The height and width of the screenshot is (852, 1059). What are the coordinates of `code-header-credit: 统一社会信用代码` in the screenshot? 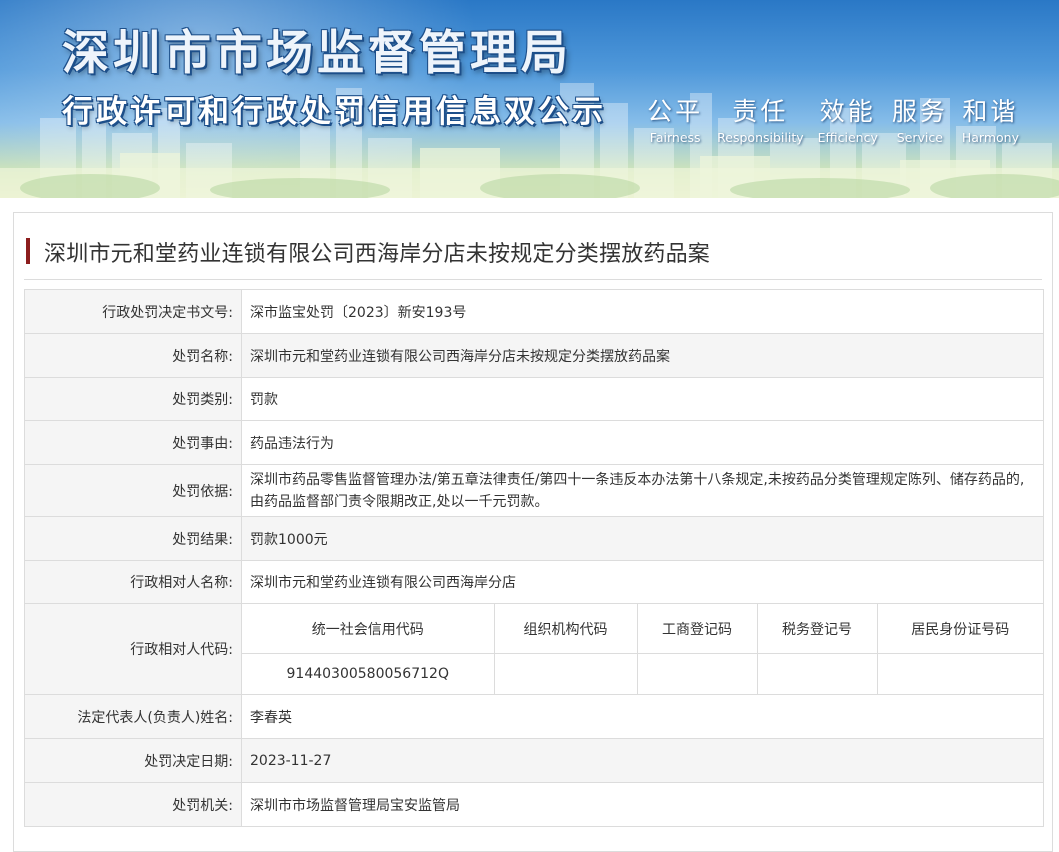 It's located at (368, 629).